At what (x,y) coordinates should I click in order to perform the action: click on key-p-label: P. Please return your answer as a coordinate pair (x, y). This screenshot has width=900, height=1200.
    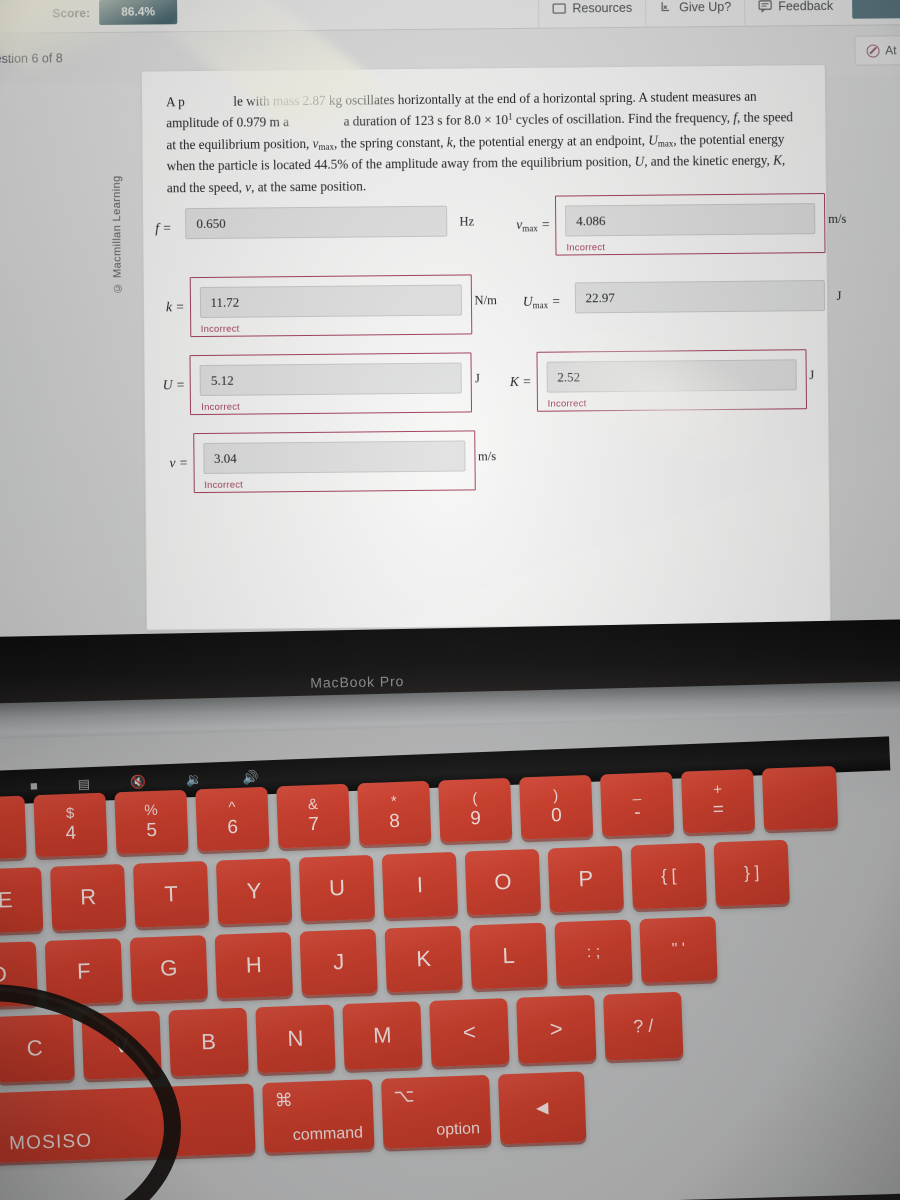
    Looking at the image, I should click on (586, 878).